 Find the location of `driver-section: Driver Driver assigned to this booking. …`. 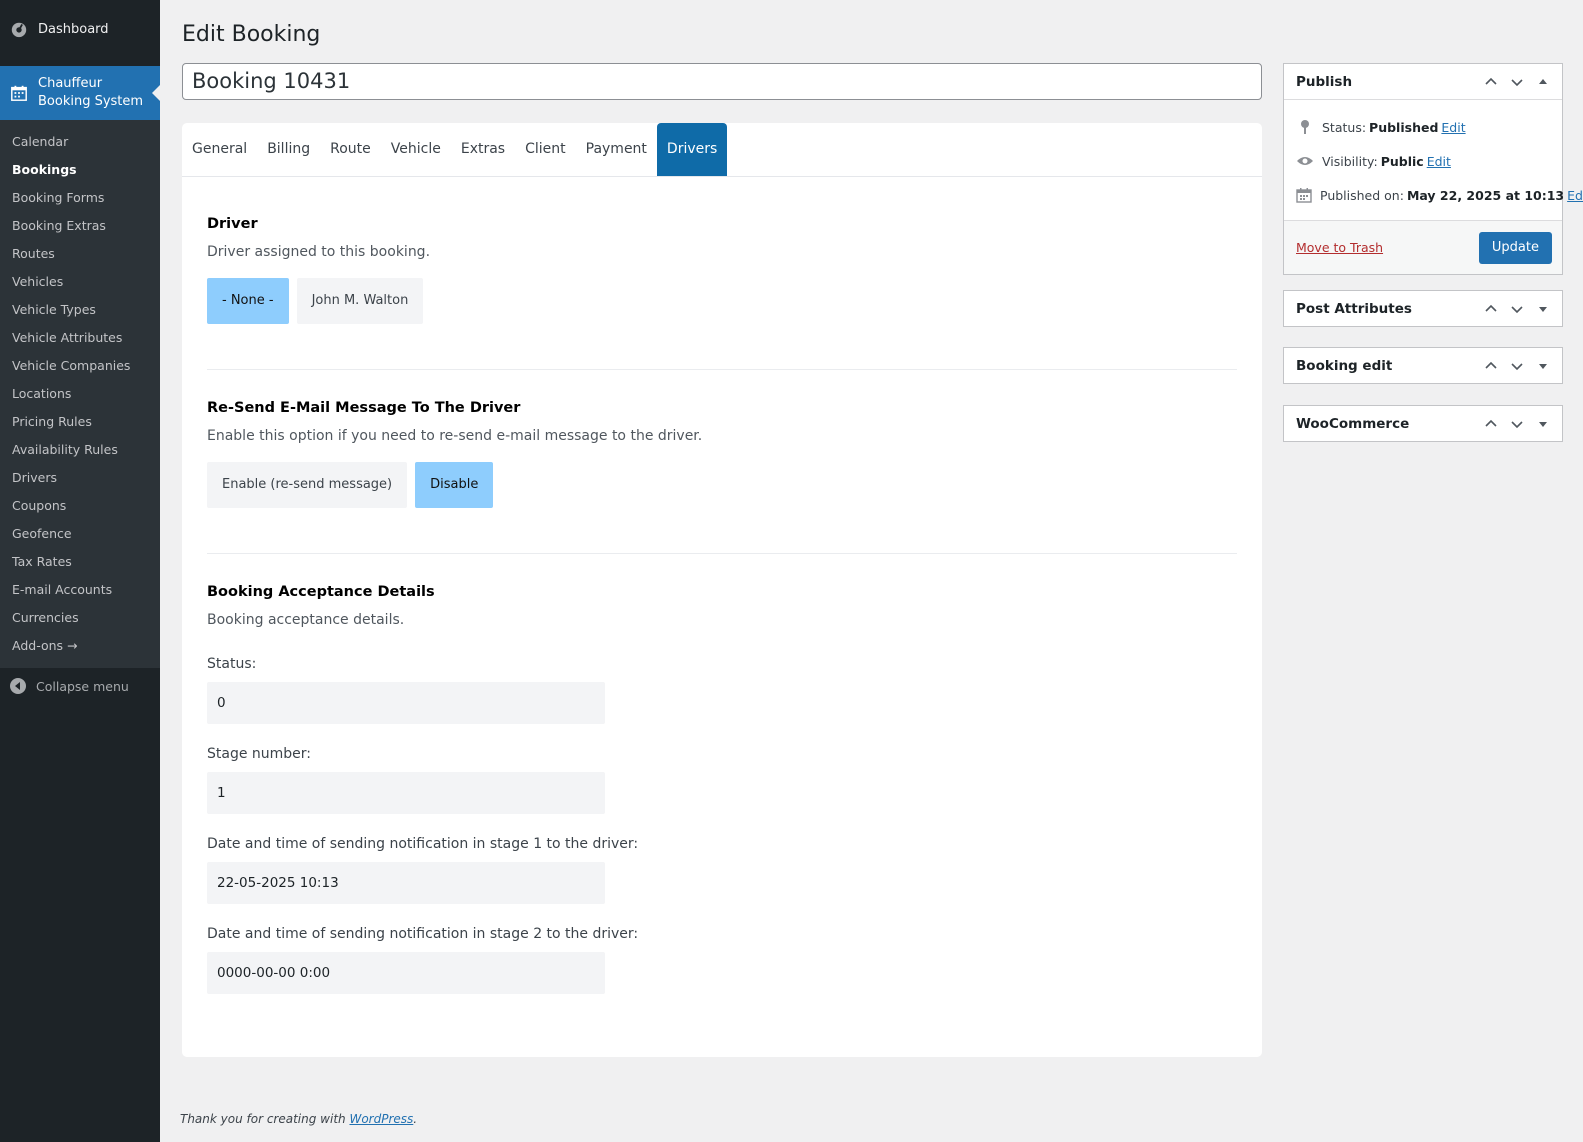

driver-section: Driver Driver assigned to this booking. … is located at coordinates (722, 270).